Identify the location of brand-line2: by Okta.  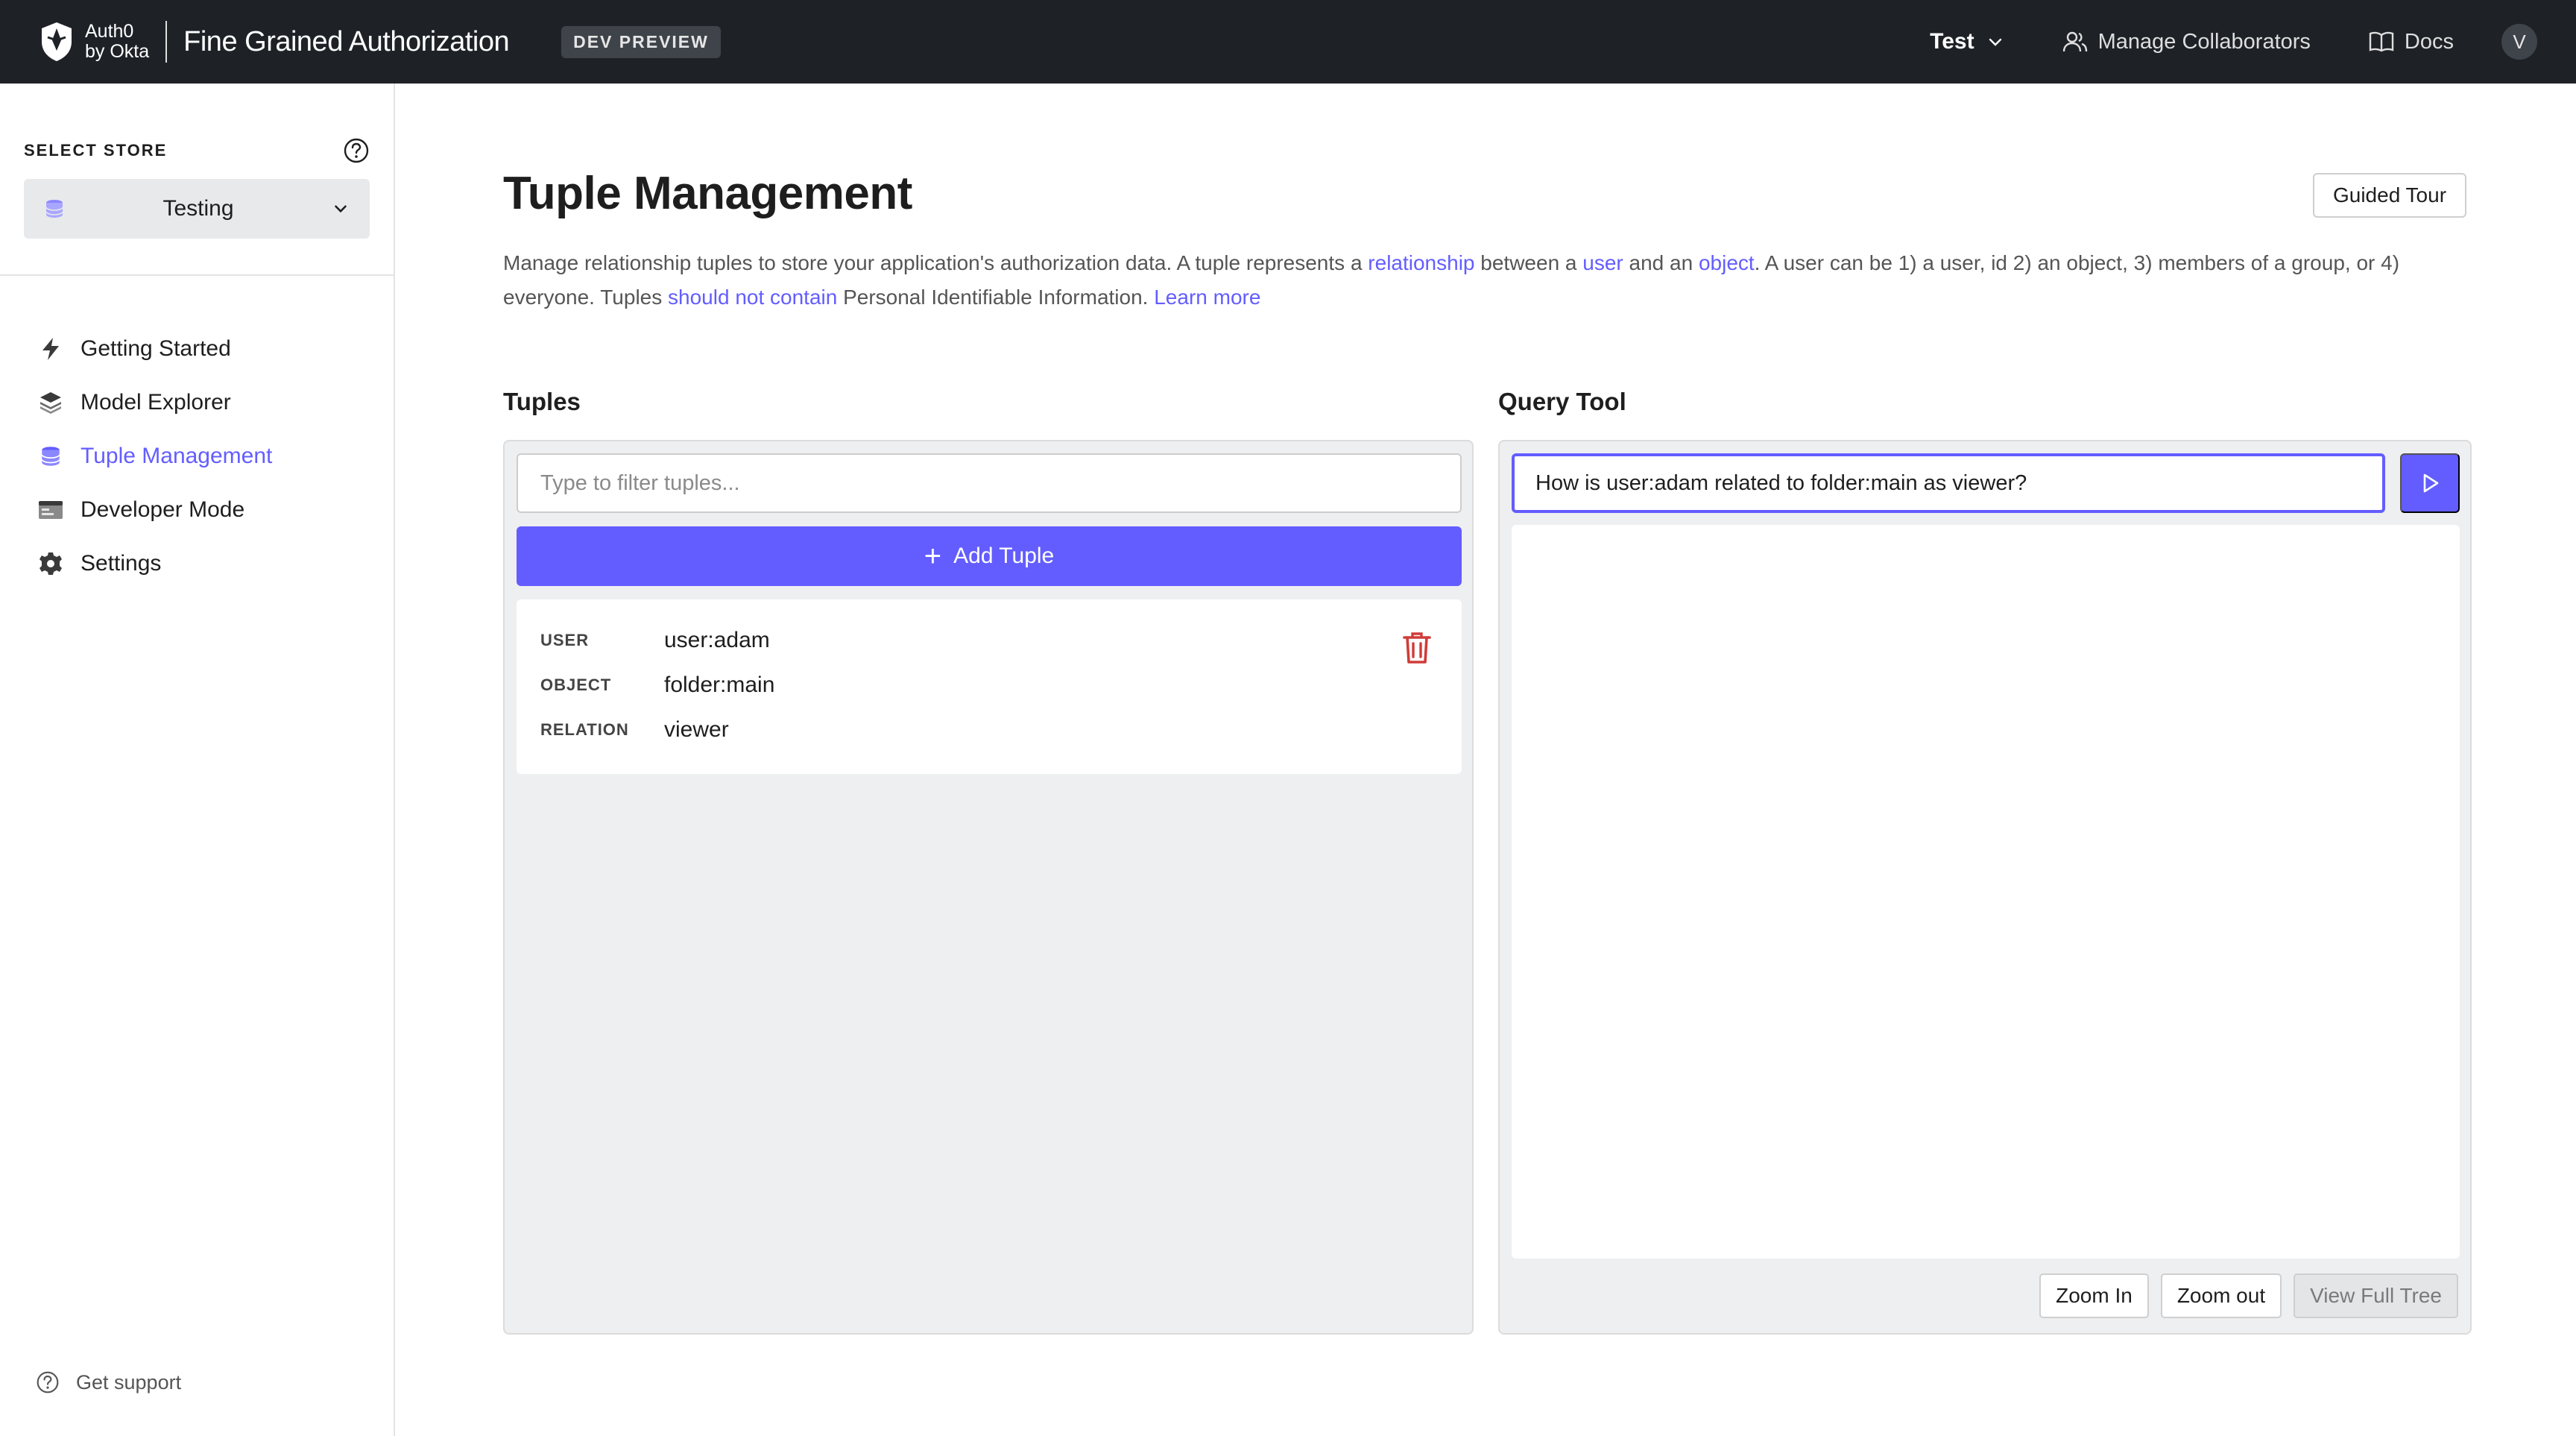
(118, 51).